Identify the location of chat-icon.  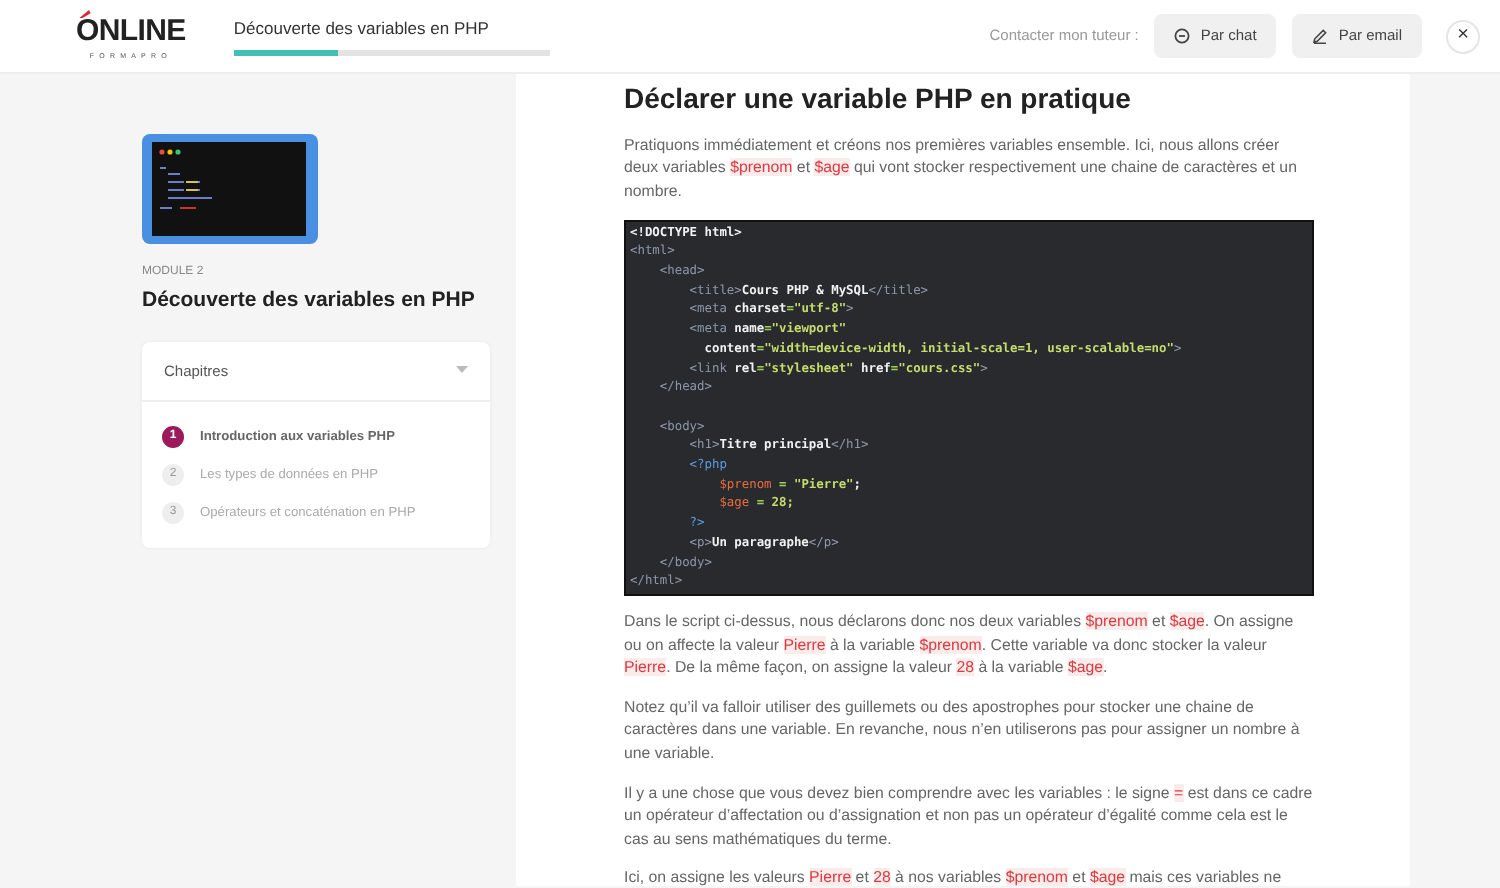
(1182, 36).